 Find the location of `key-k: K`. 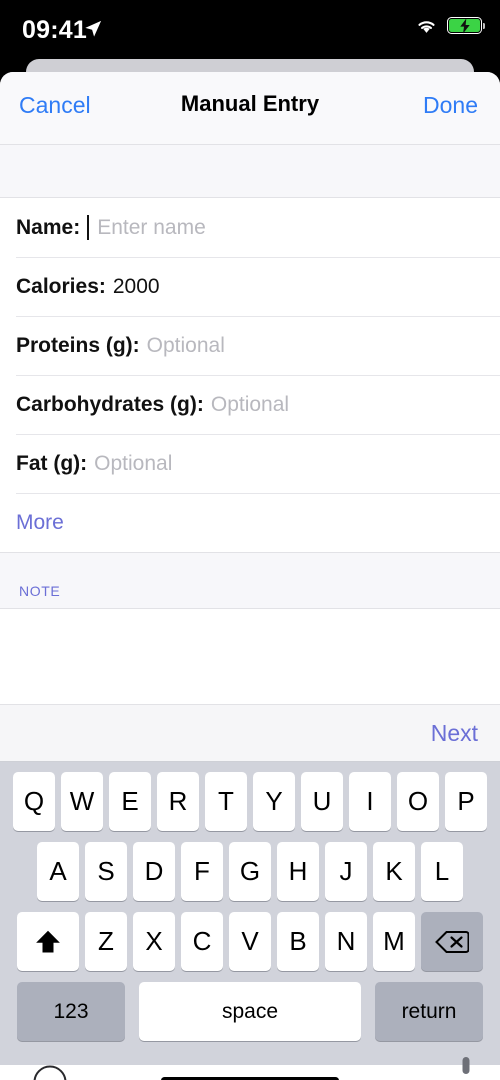

key-k: K is located at coordinates (394, 871).